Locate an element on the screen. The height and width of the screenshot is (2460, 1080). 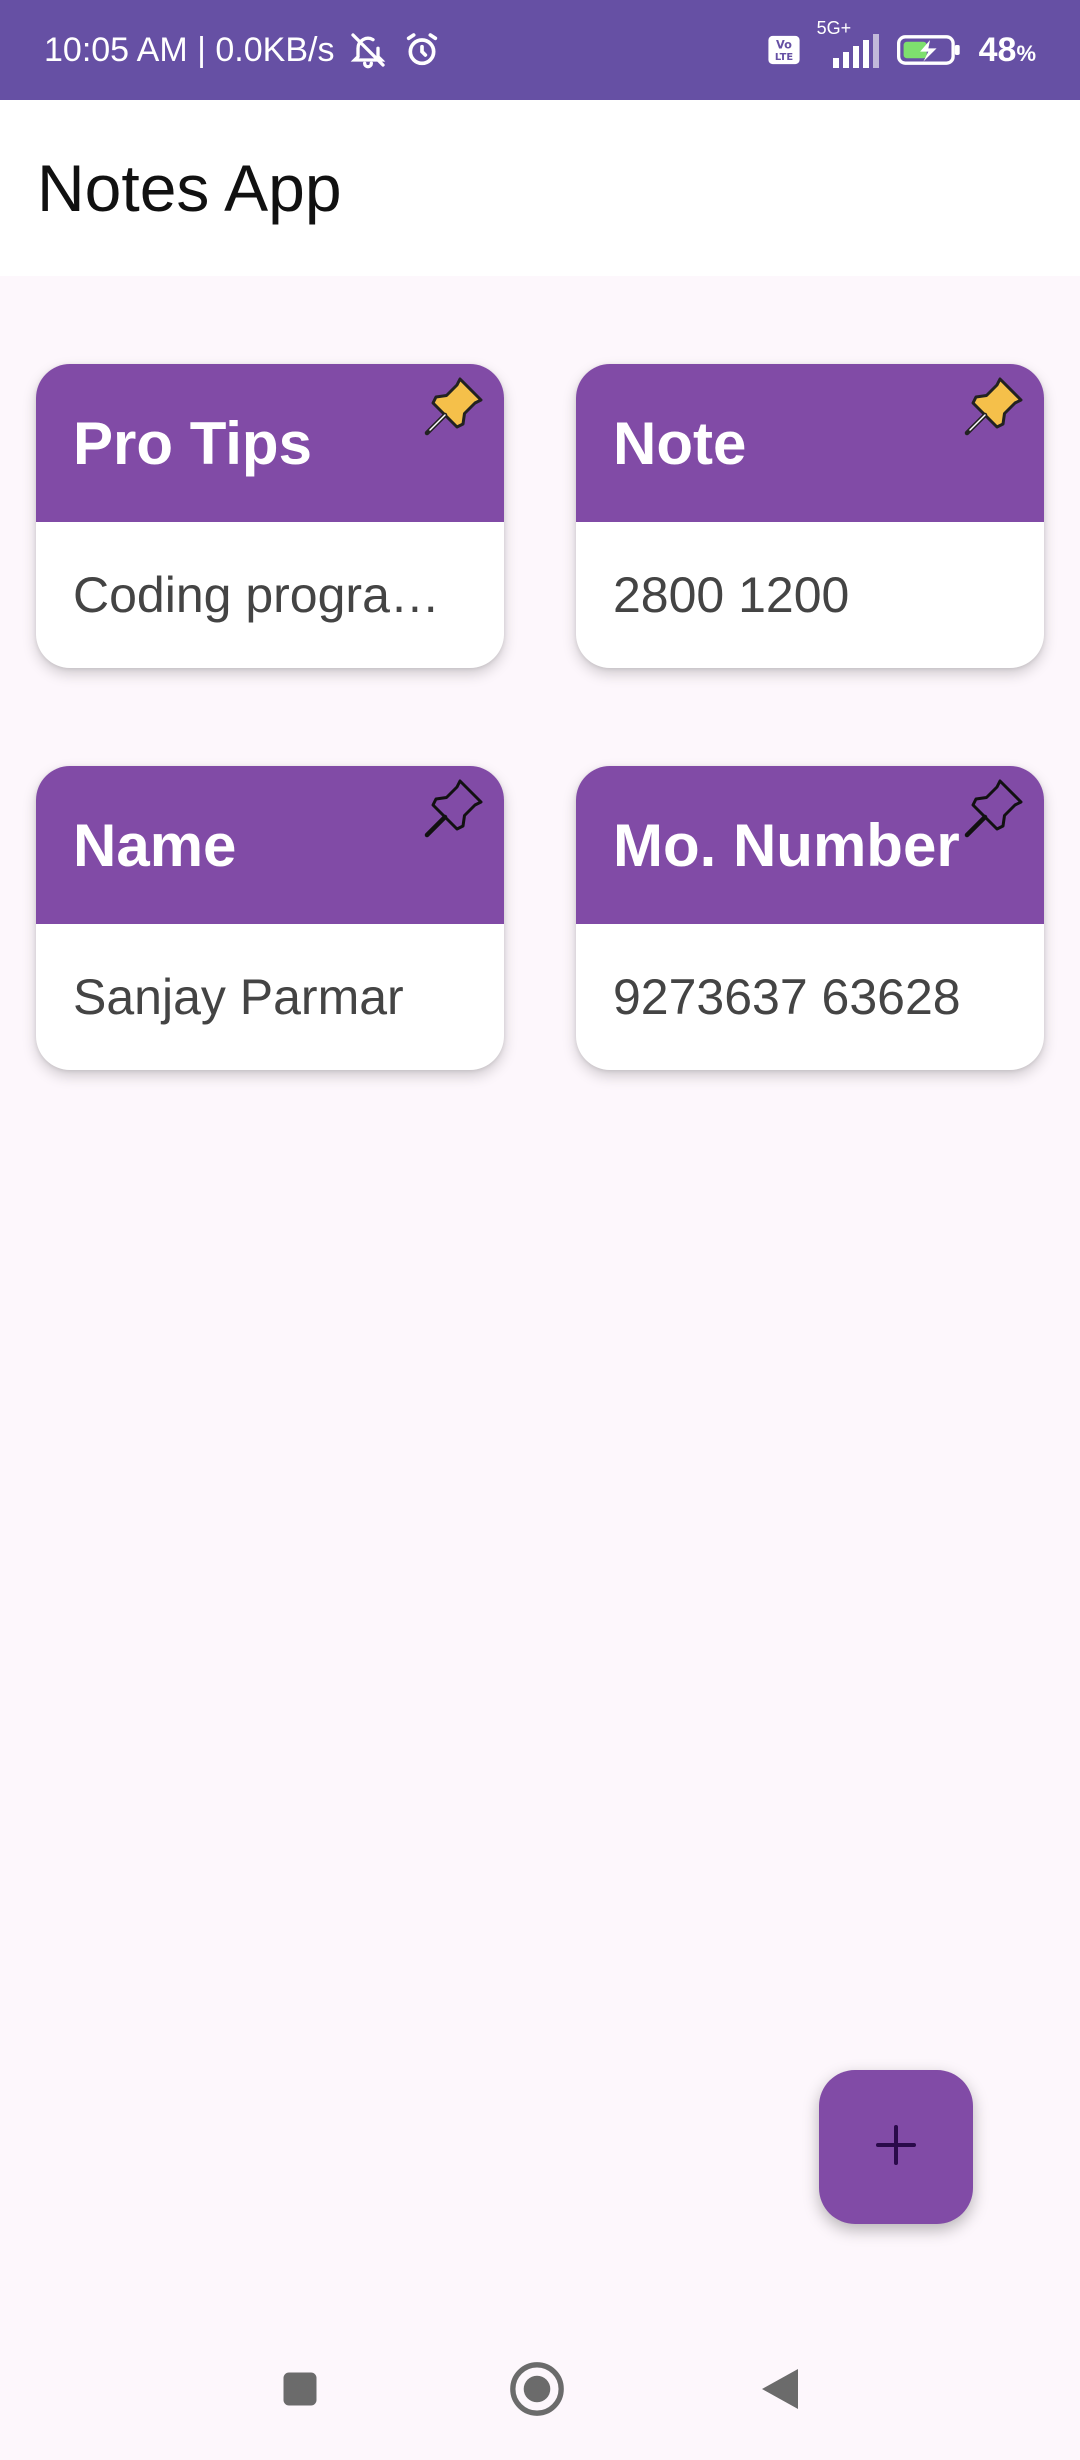
note-title: Pro Tips is located at coordinates (192, 443).